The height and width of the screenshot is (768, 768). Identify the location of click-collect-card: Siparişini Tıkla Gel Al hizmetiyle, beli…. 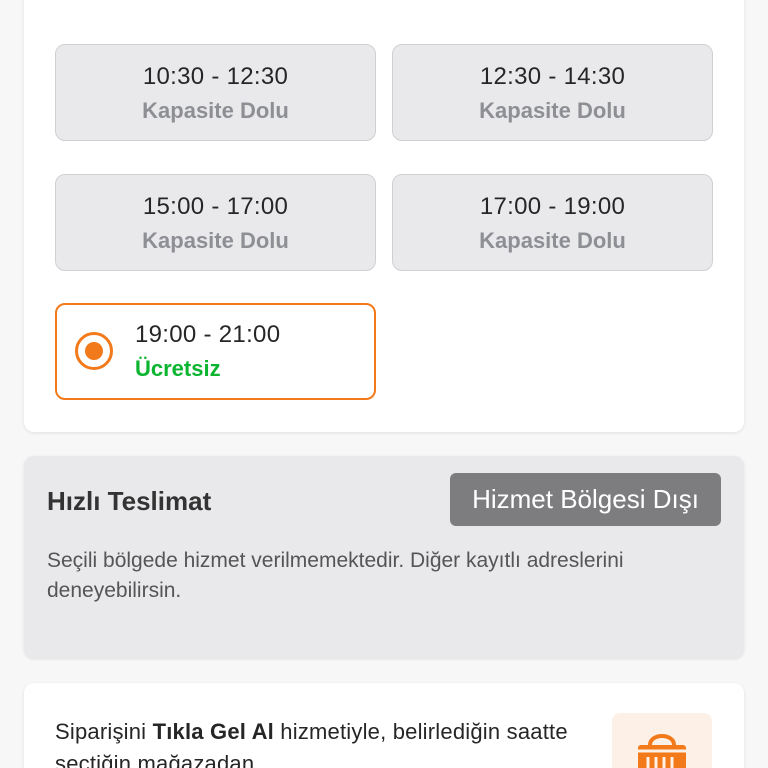
(384, 725).